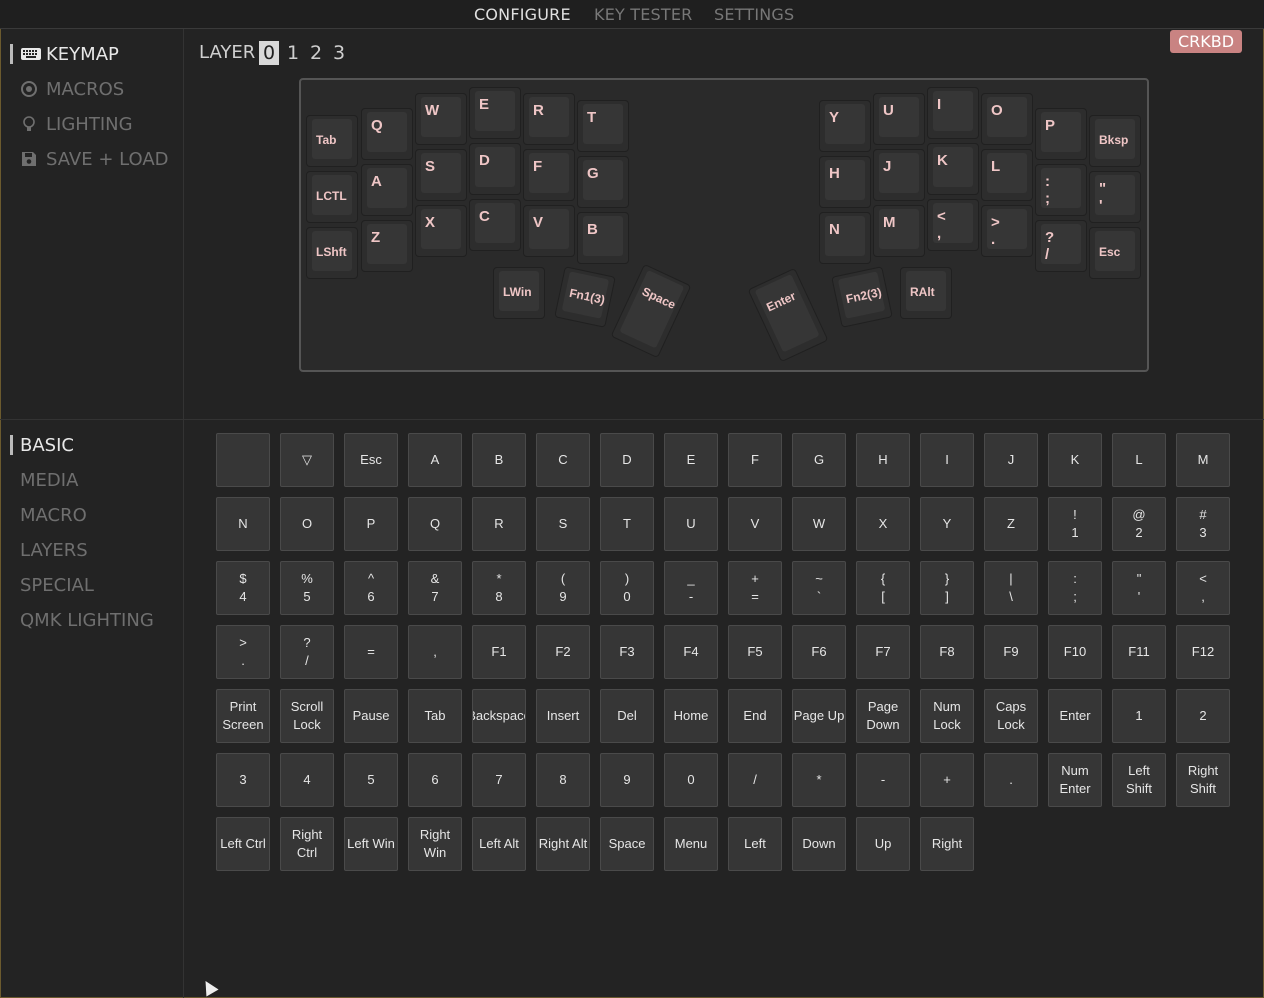 The image size is (1264, 998). What do you see at coordinates (307, 780) in the screenshot?
I see `palette-key: 4` at bounding box center [307, 780].